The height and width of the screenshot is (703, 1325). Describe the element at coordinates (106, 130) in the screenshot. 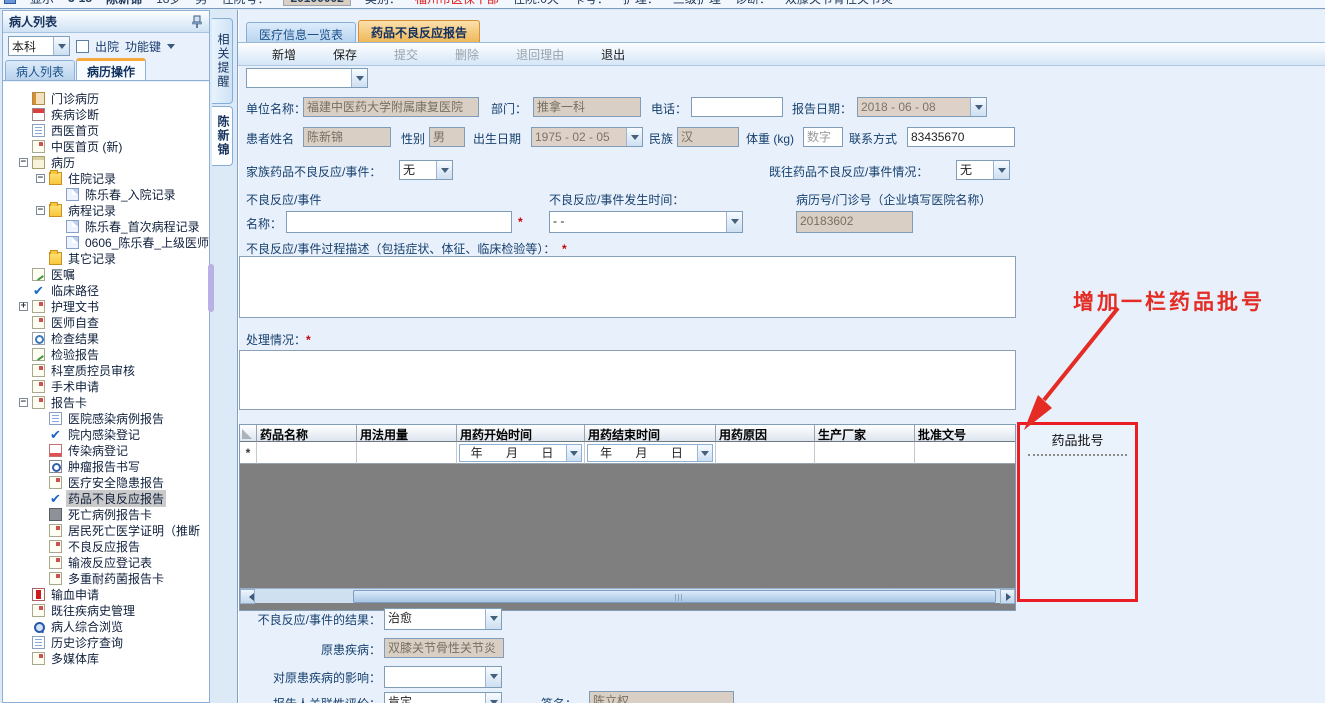

I see `tree-item: 西医首页` at that location.